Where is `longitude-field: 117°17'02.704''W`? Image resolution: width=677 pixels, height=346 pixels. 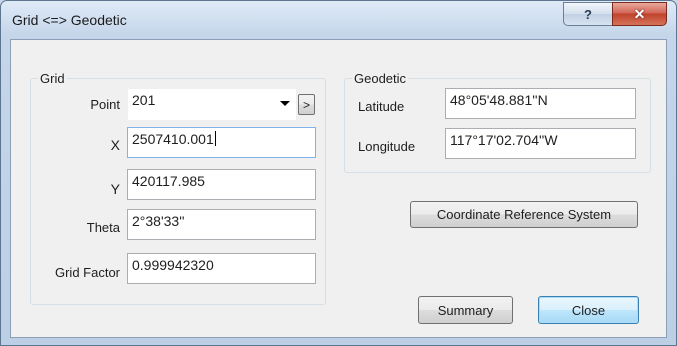 longitude-field: 117°17'02.704''W is located at coordinates (540, 143).